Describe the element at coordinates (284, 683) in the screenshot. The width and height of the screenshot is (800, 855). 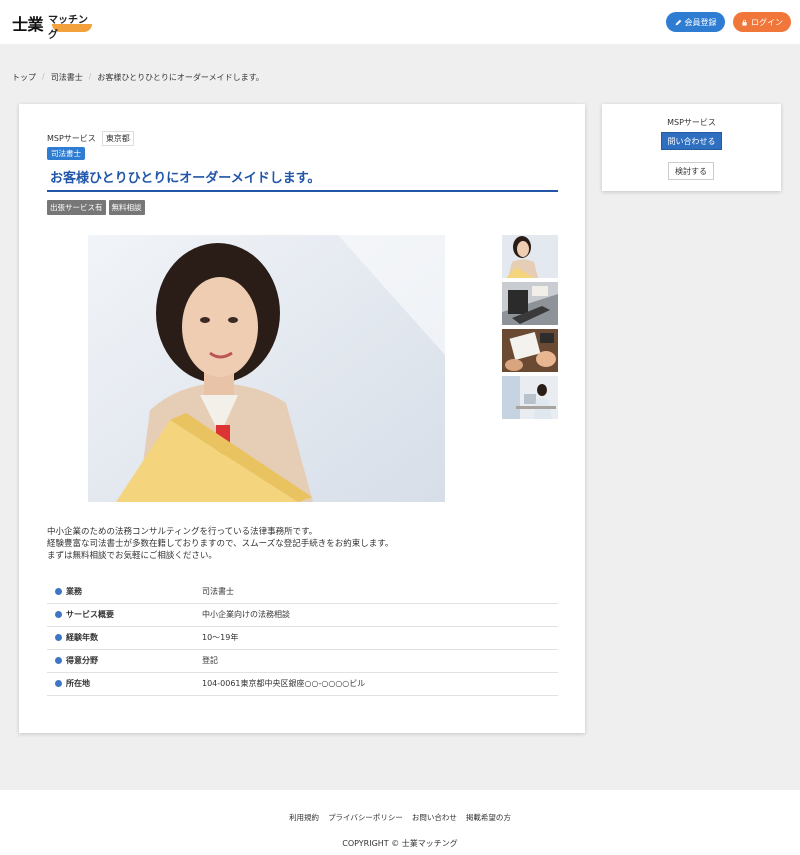
I see `detail-value: 104-0061東京都中央区銀座○○-○○○○ビル` at that location.